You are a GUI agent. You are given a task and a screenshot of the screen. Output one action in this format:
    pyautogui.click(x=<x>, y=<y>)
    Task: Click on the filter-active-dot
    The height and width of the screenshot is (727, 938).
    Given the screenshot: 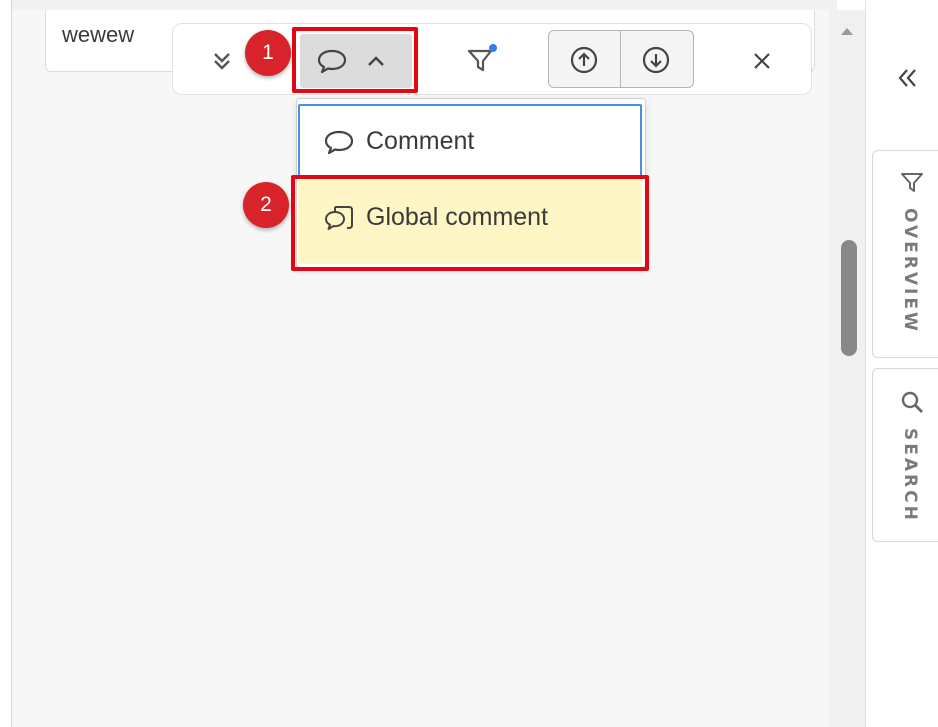 What is the action you would take?
    pyautogui.click(x=493, y=48)
    